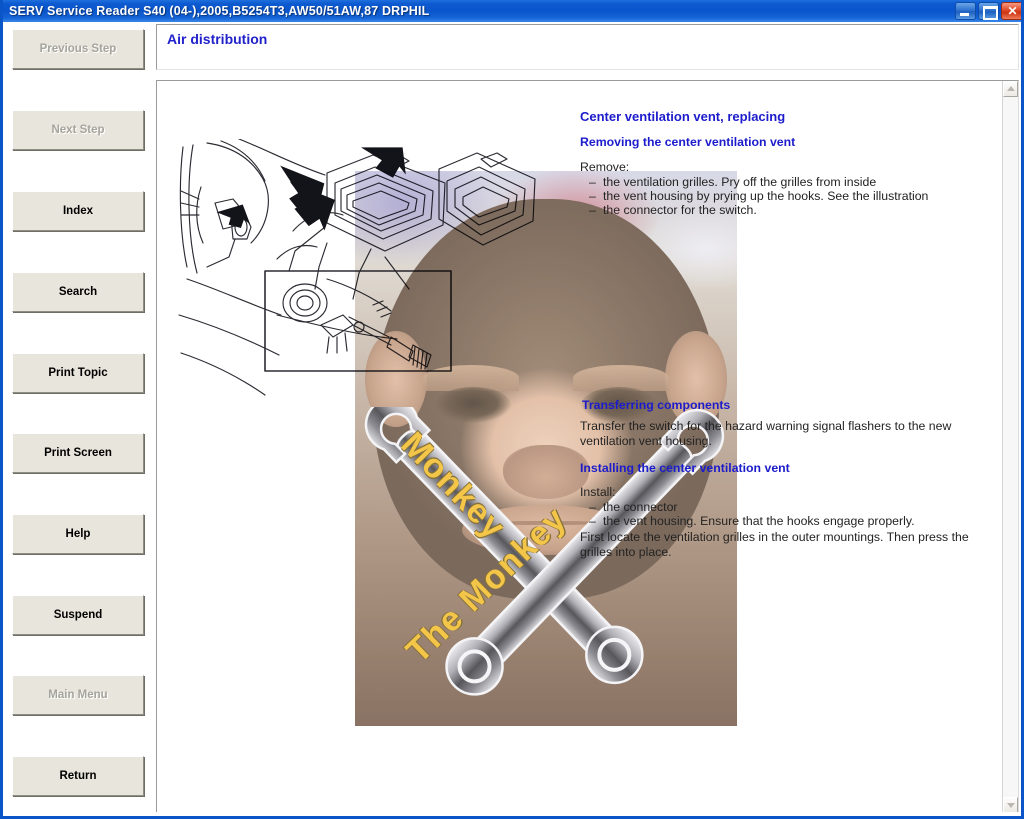 This screenshot has width=1024, height=819. What do you see at coordinates (78, 776) in the screenshot?
I see `return-button: Return` at bounding box center [78, 776].